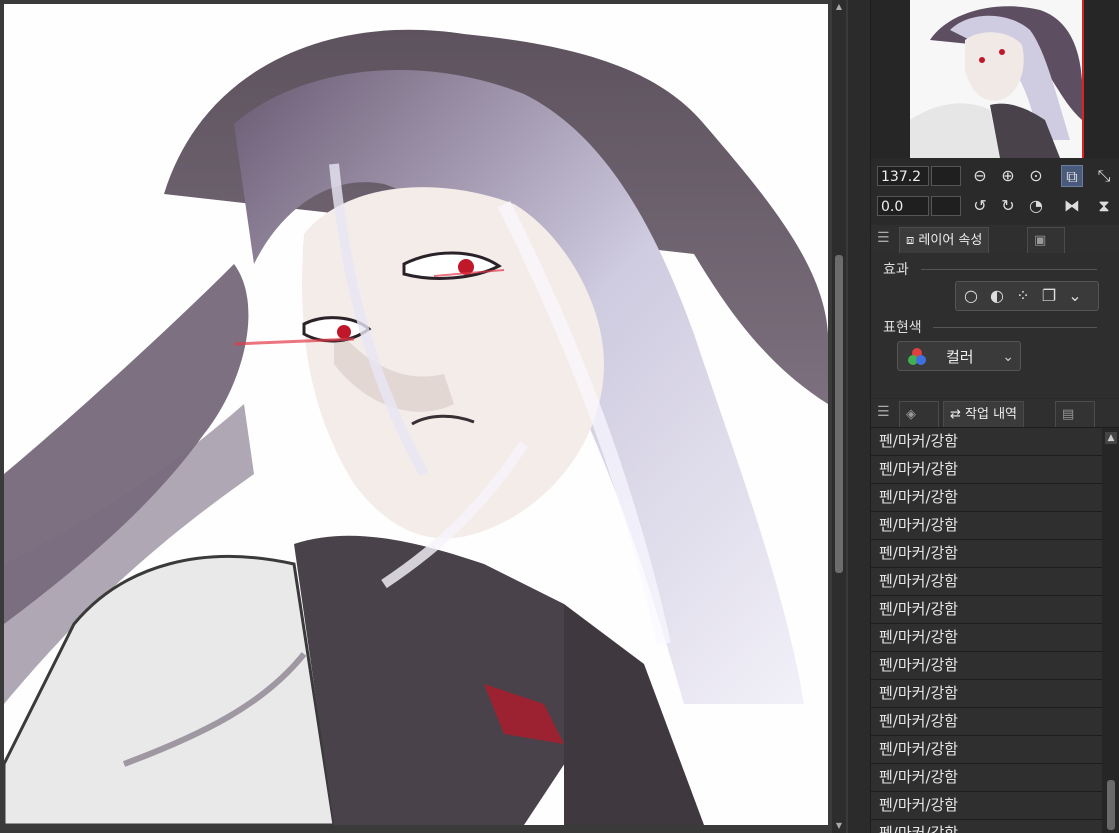 This screenshot has width=1119, height=833. What do you see at coordinates (910, 240) in the screenshot?
I see `layer-property-icon: ⧈` at bounding box center [910, 240].